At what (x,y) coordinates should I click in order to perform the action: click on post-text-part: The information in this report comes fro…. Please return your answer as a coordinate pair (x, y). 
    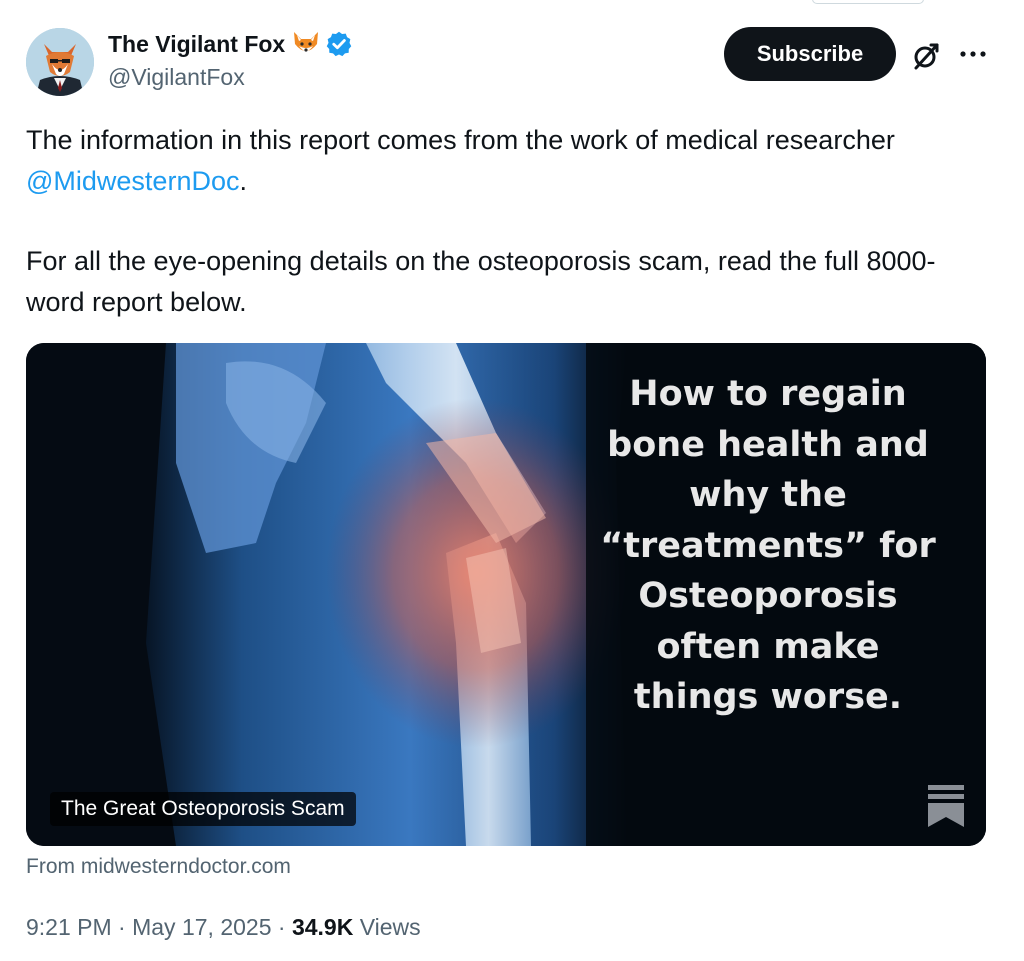
    Looking at the image, I should click on (460, 140).